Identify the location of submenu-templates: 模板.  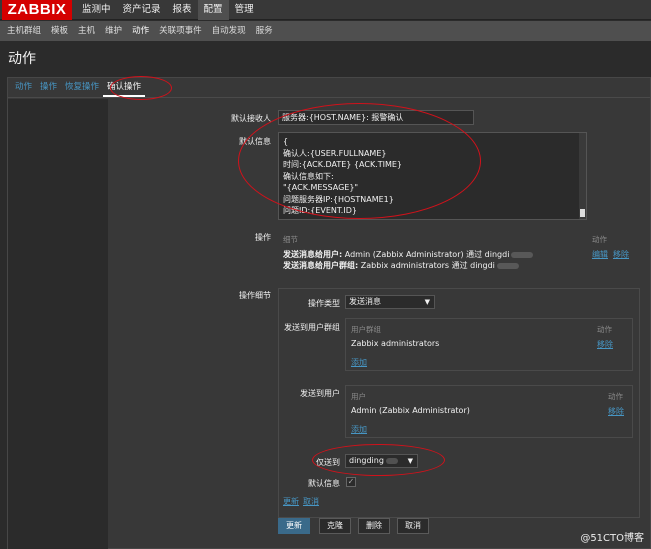
(59, 31).